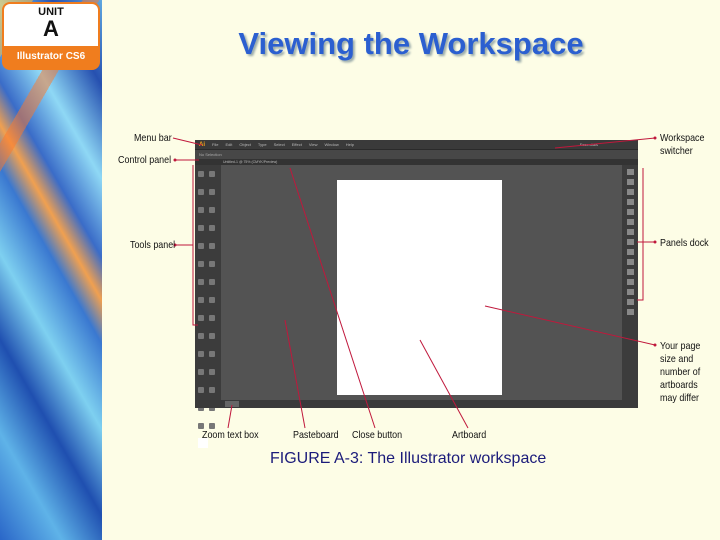  Describe the element at coordinates (51, 270) in the screenshot. I see `decorative-painting-strip` at that location.